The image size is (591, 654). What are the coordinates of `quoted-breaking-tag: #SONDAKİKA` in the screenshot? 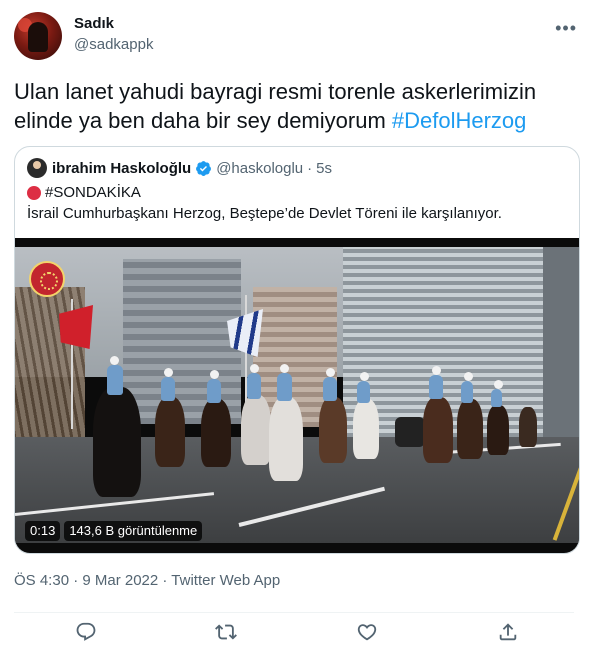 It's located at (93, 192).